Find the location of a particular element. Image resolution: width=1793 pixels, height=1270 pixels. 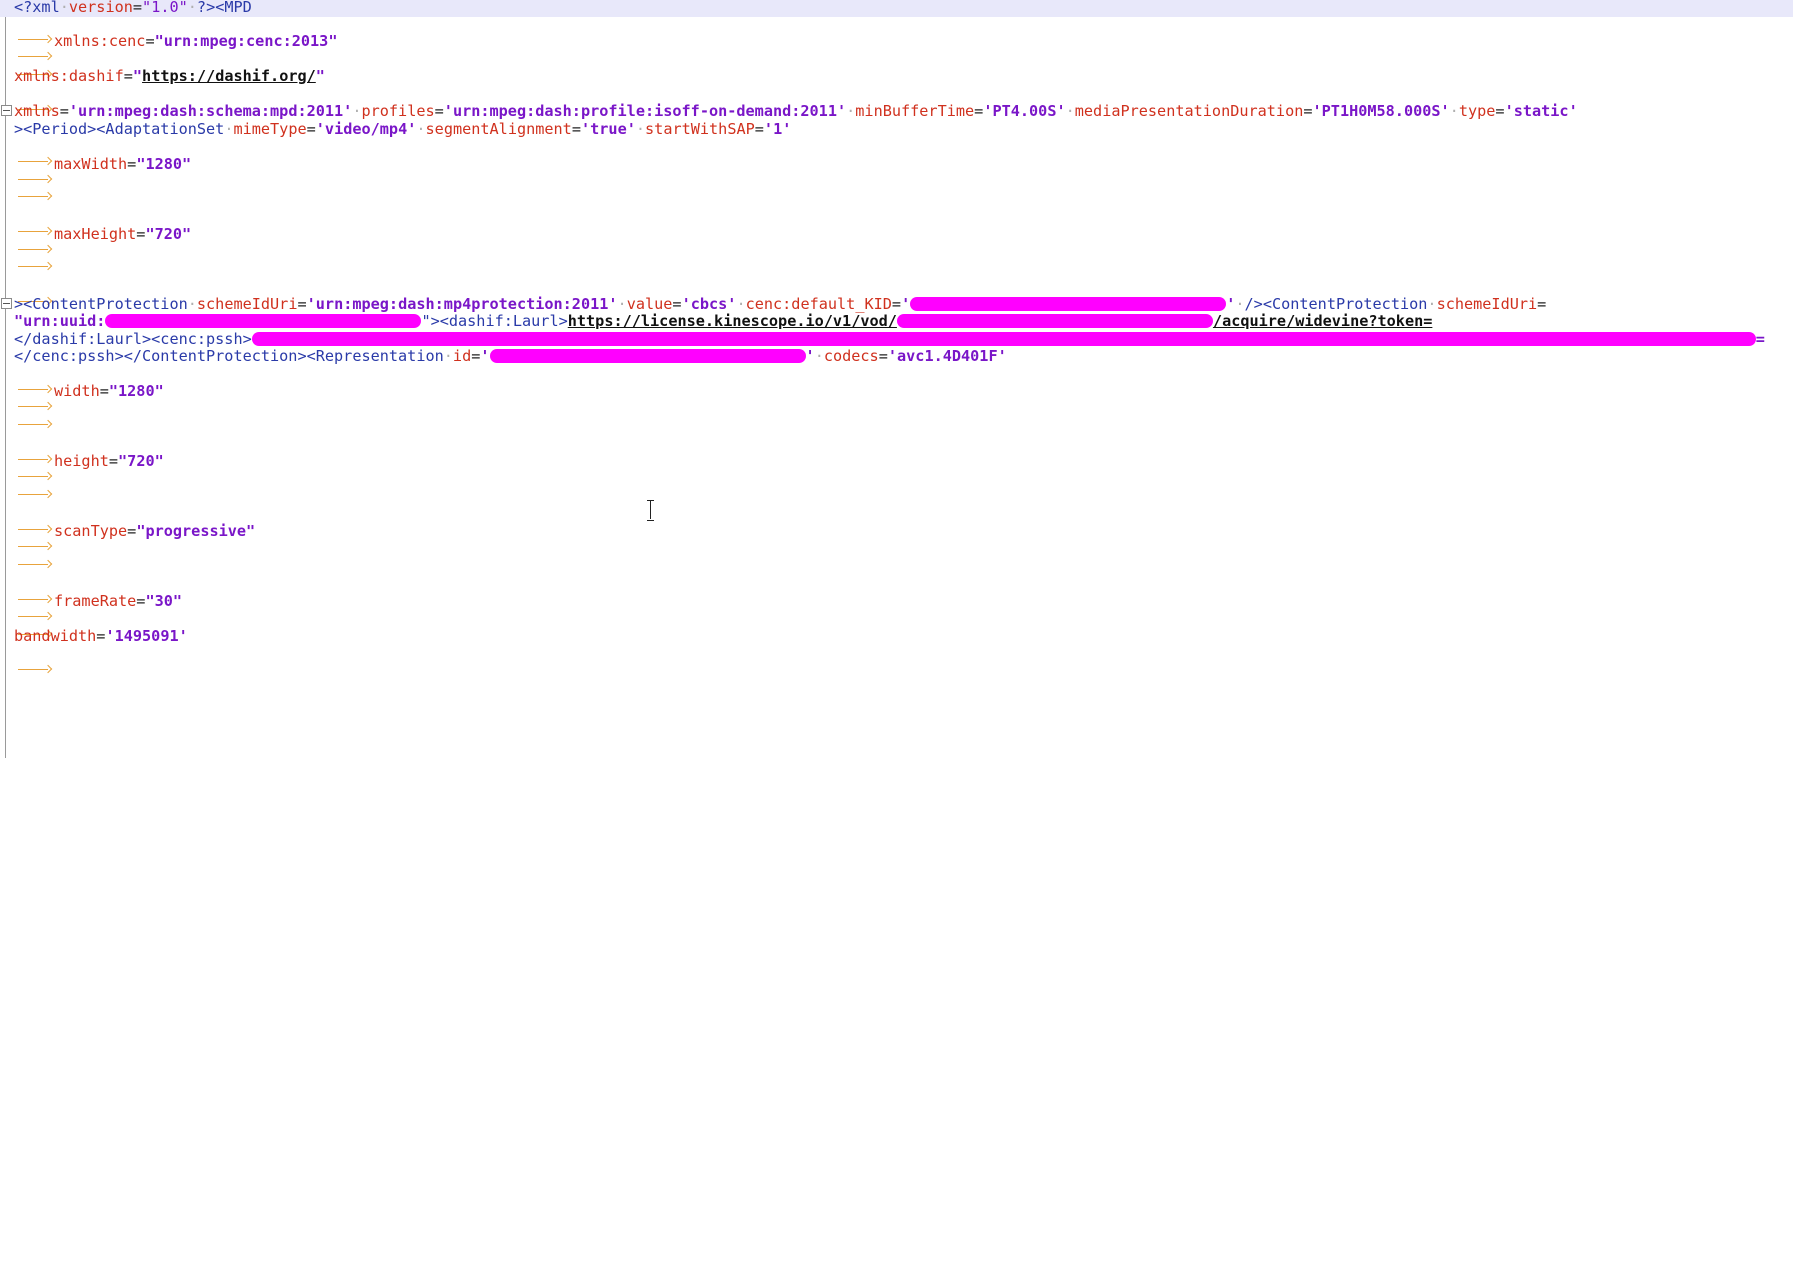

text-cursor-icon is located at coordinates (651, 511).